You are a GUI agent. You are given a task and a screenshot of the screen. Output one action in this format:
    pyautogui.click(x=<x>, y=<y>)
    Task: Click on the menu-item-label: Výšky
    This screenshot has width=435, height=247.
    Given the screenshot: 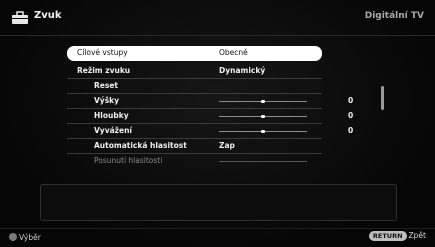 What is the action you would take?
    pyautogui.click(x=107, y=100)
    